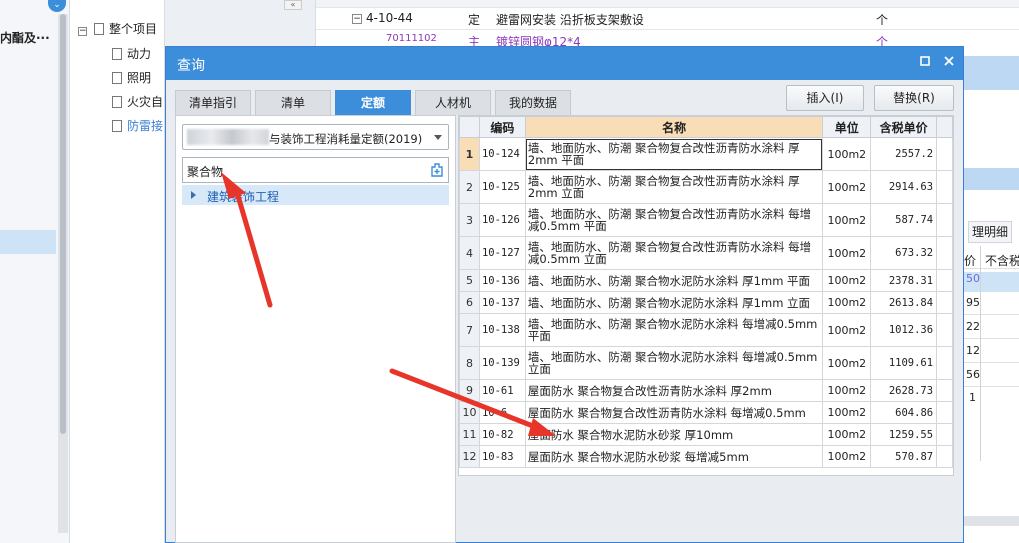  I want to click on row-number-cell: 10, so click(469, 412).